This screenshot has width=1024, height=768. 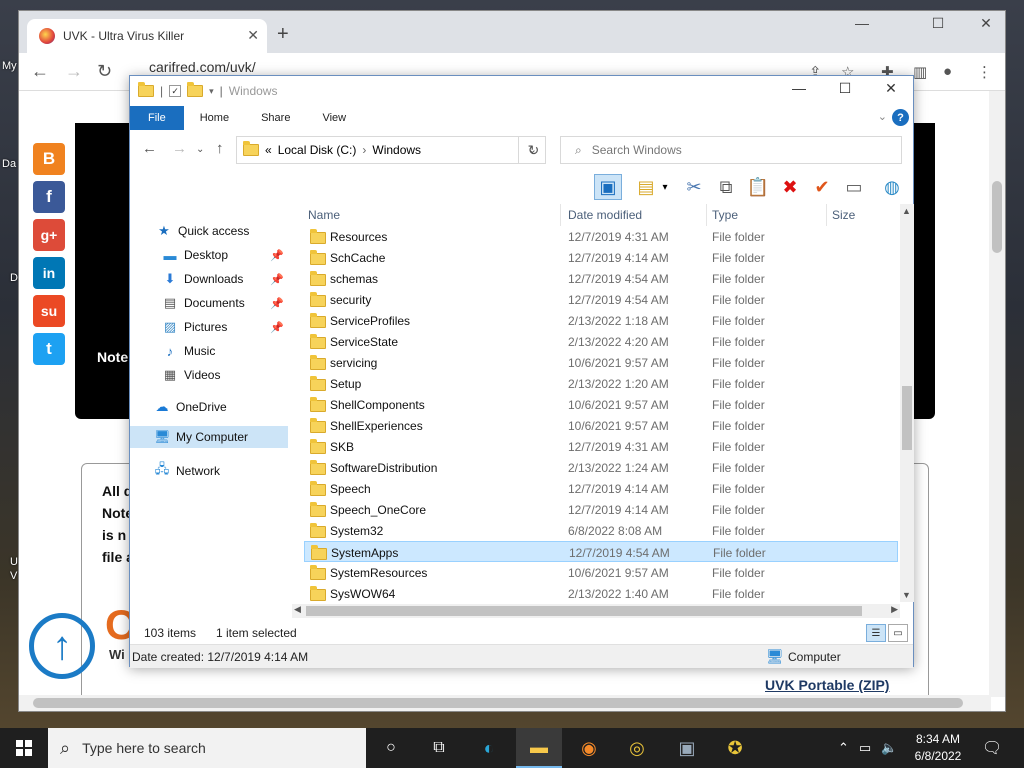 I want to click on column-header-type: Type, so click(x=725, y=215).